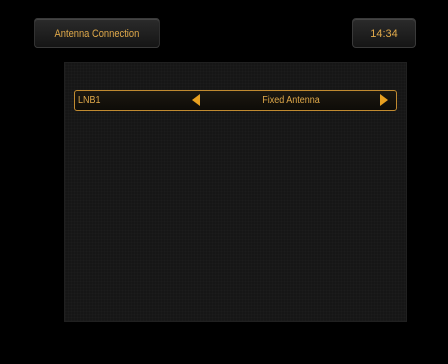  Describe the element at coordinates (89, 100) in the screenshot. I see `lnb-label: LNB1` at that location.